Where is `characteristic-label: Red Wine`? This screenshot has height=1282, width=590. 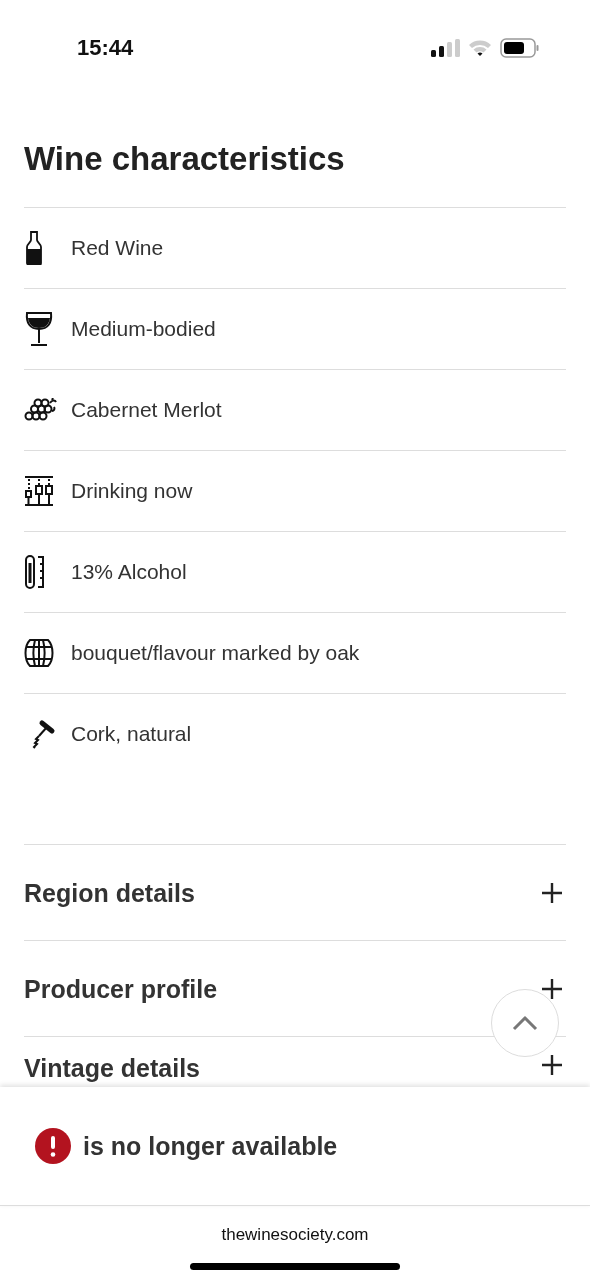
characteristic-label: Red Wine is located at coordinates (117, 248).